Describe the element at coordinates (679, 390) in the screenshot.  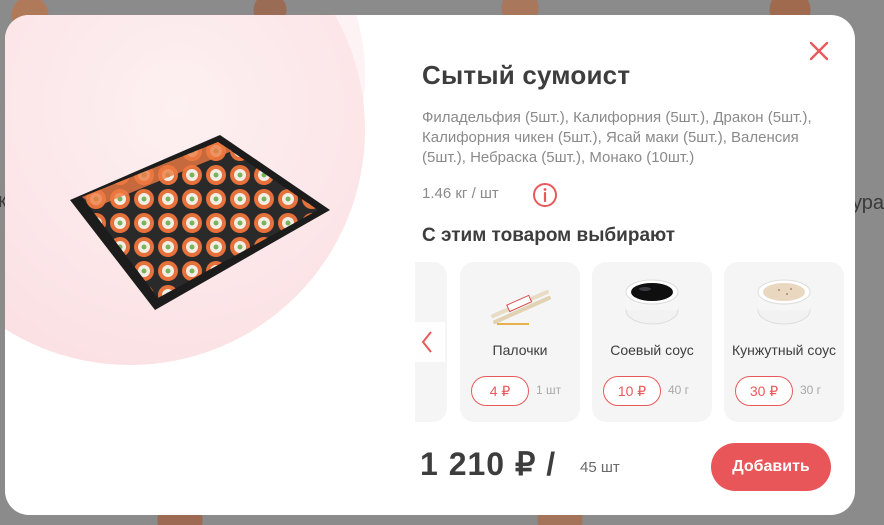
I see `recommendation-qty: 40 г` at that location.